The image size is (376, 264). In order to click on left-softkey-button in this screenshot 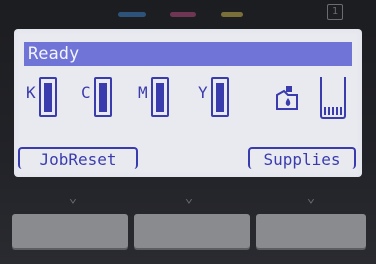, I will do `click(70, 231)`.